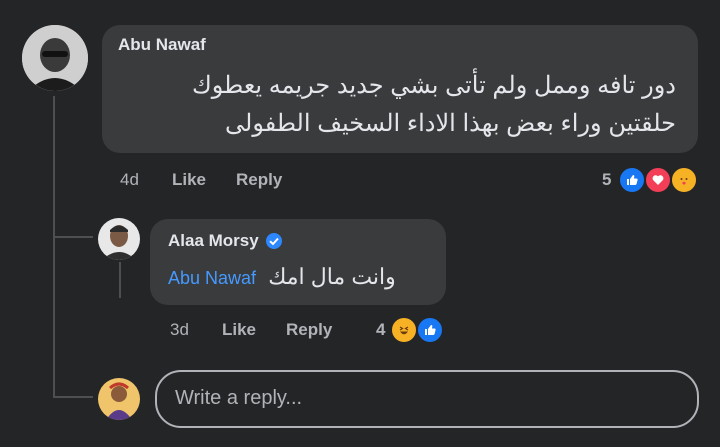 The height and width of the screenshot is (447, 720). Describe the element at coordinates (684, 180) in the screenshot. I see `care-reaction-icon` at that location.